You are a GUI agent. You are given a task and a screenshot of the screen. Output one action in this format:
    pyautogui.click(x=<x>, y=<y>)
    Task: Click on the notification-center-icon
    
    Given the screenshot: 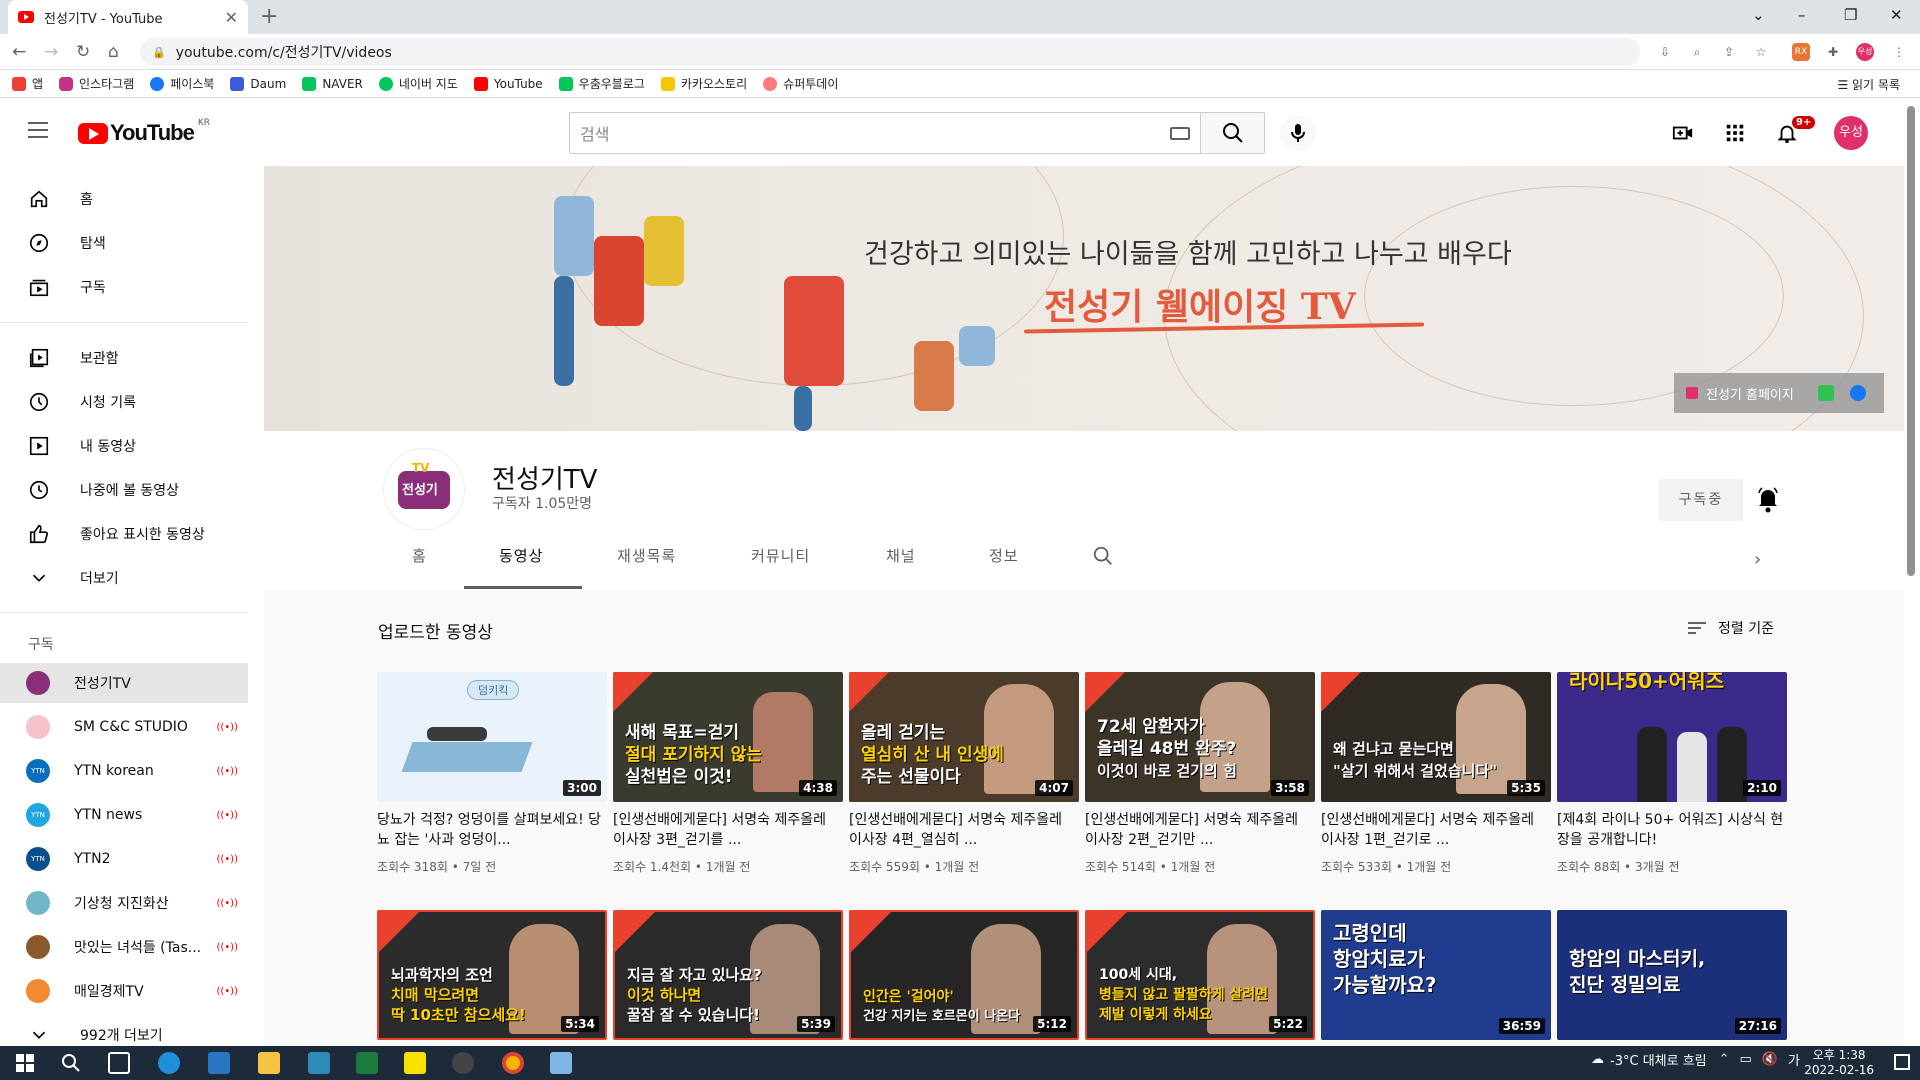 What is the action you would take?
    pyautogui.click(x=1902, y=1062)
    